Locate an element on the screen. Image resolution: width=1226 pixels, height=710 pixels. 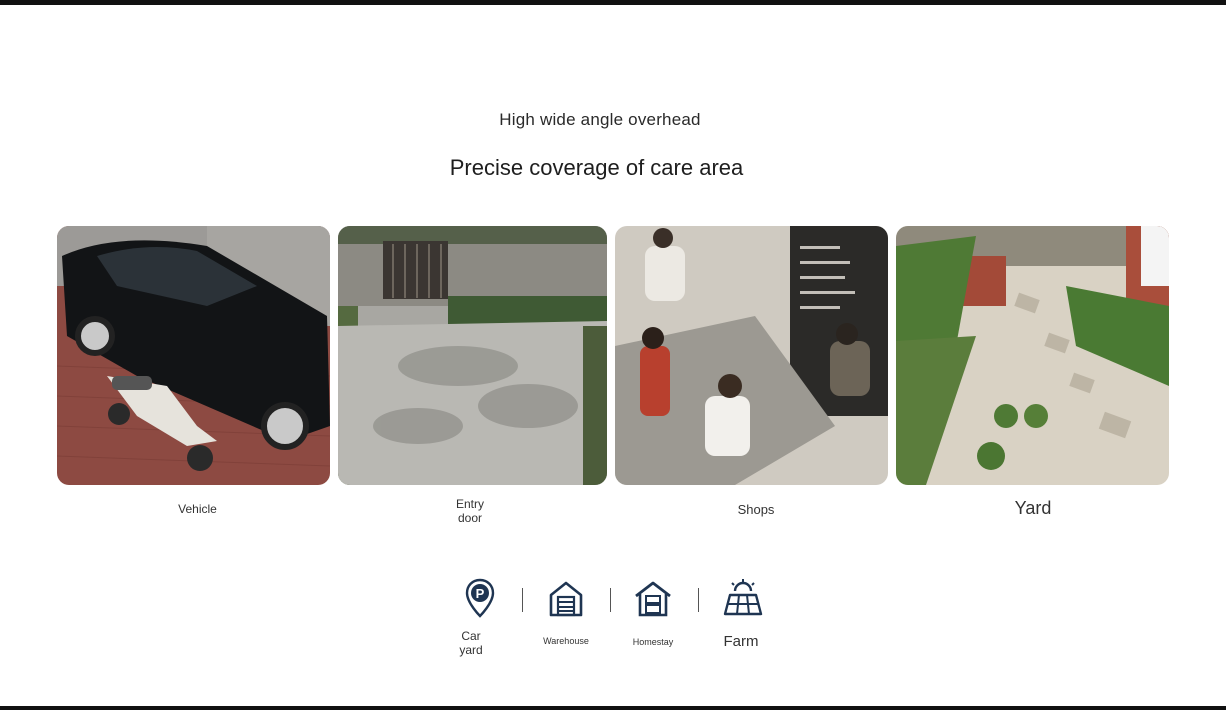
yard-caption: Yard is located at coordinates (1033, 508).